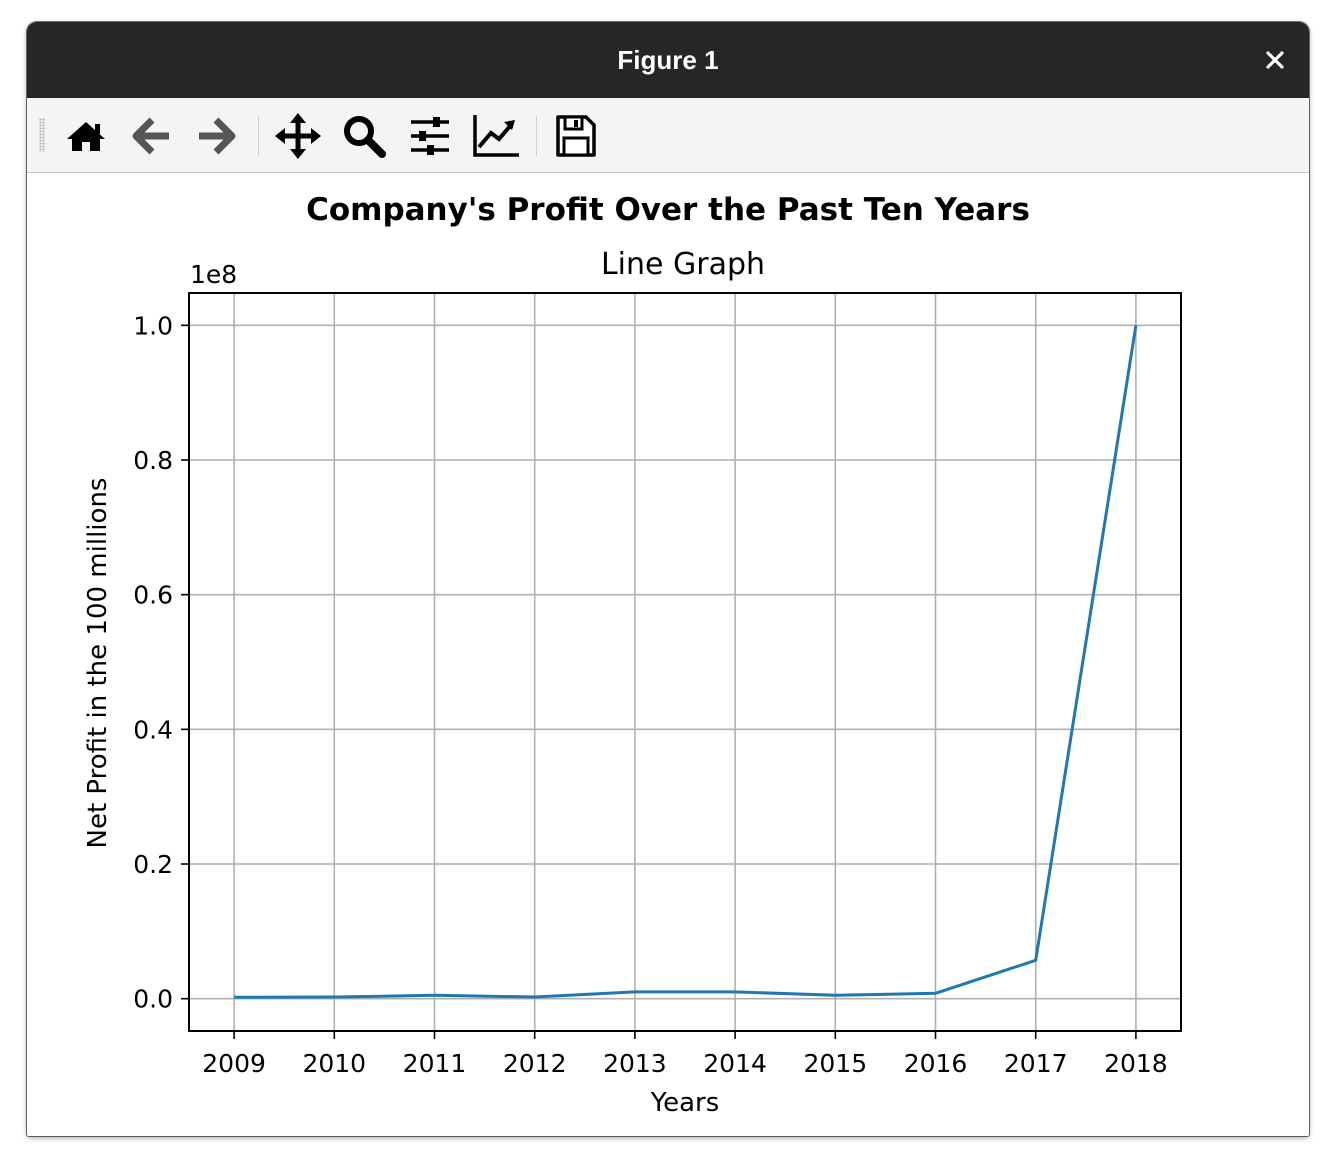  I want to click on zoom-magnifier-icon, so click(365, 137).